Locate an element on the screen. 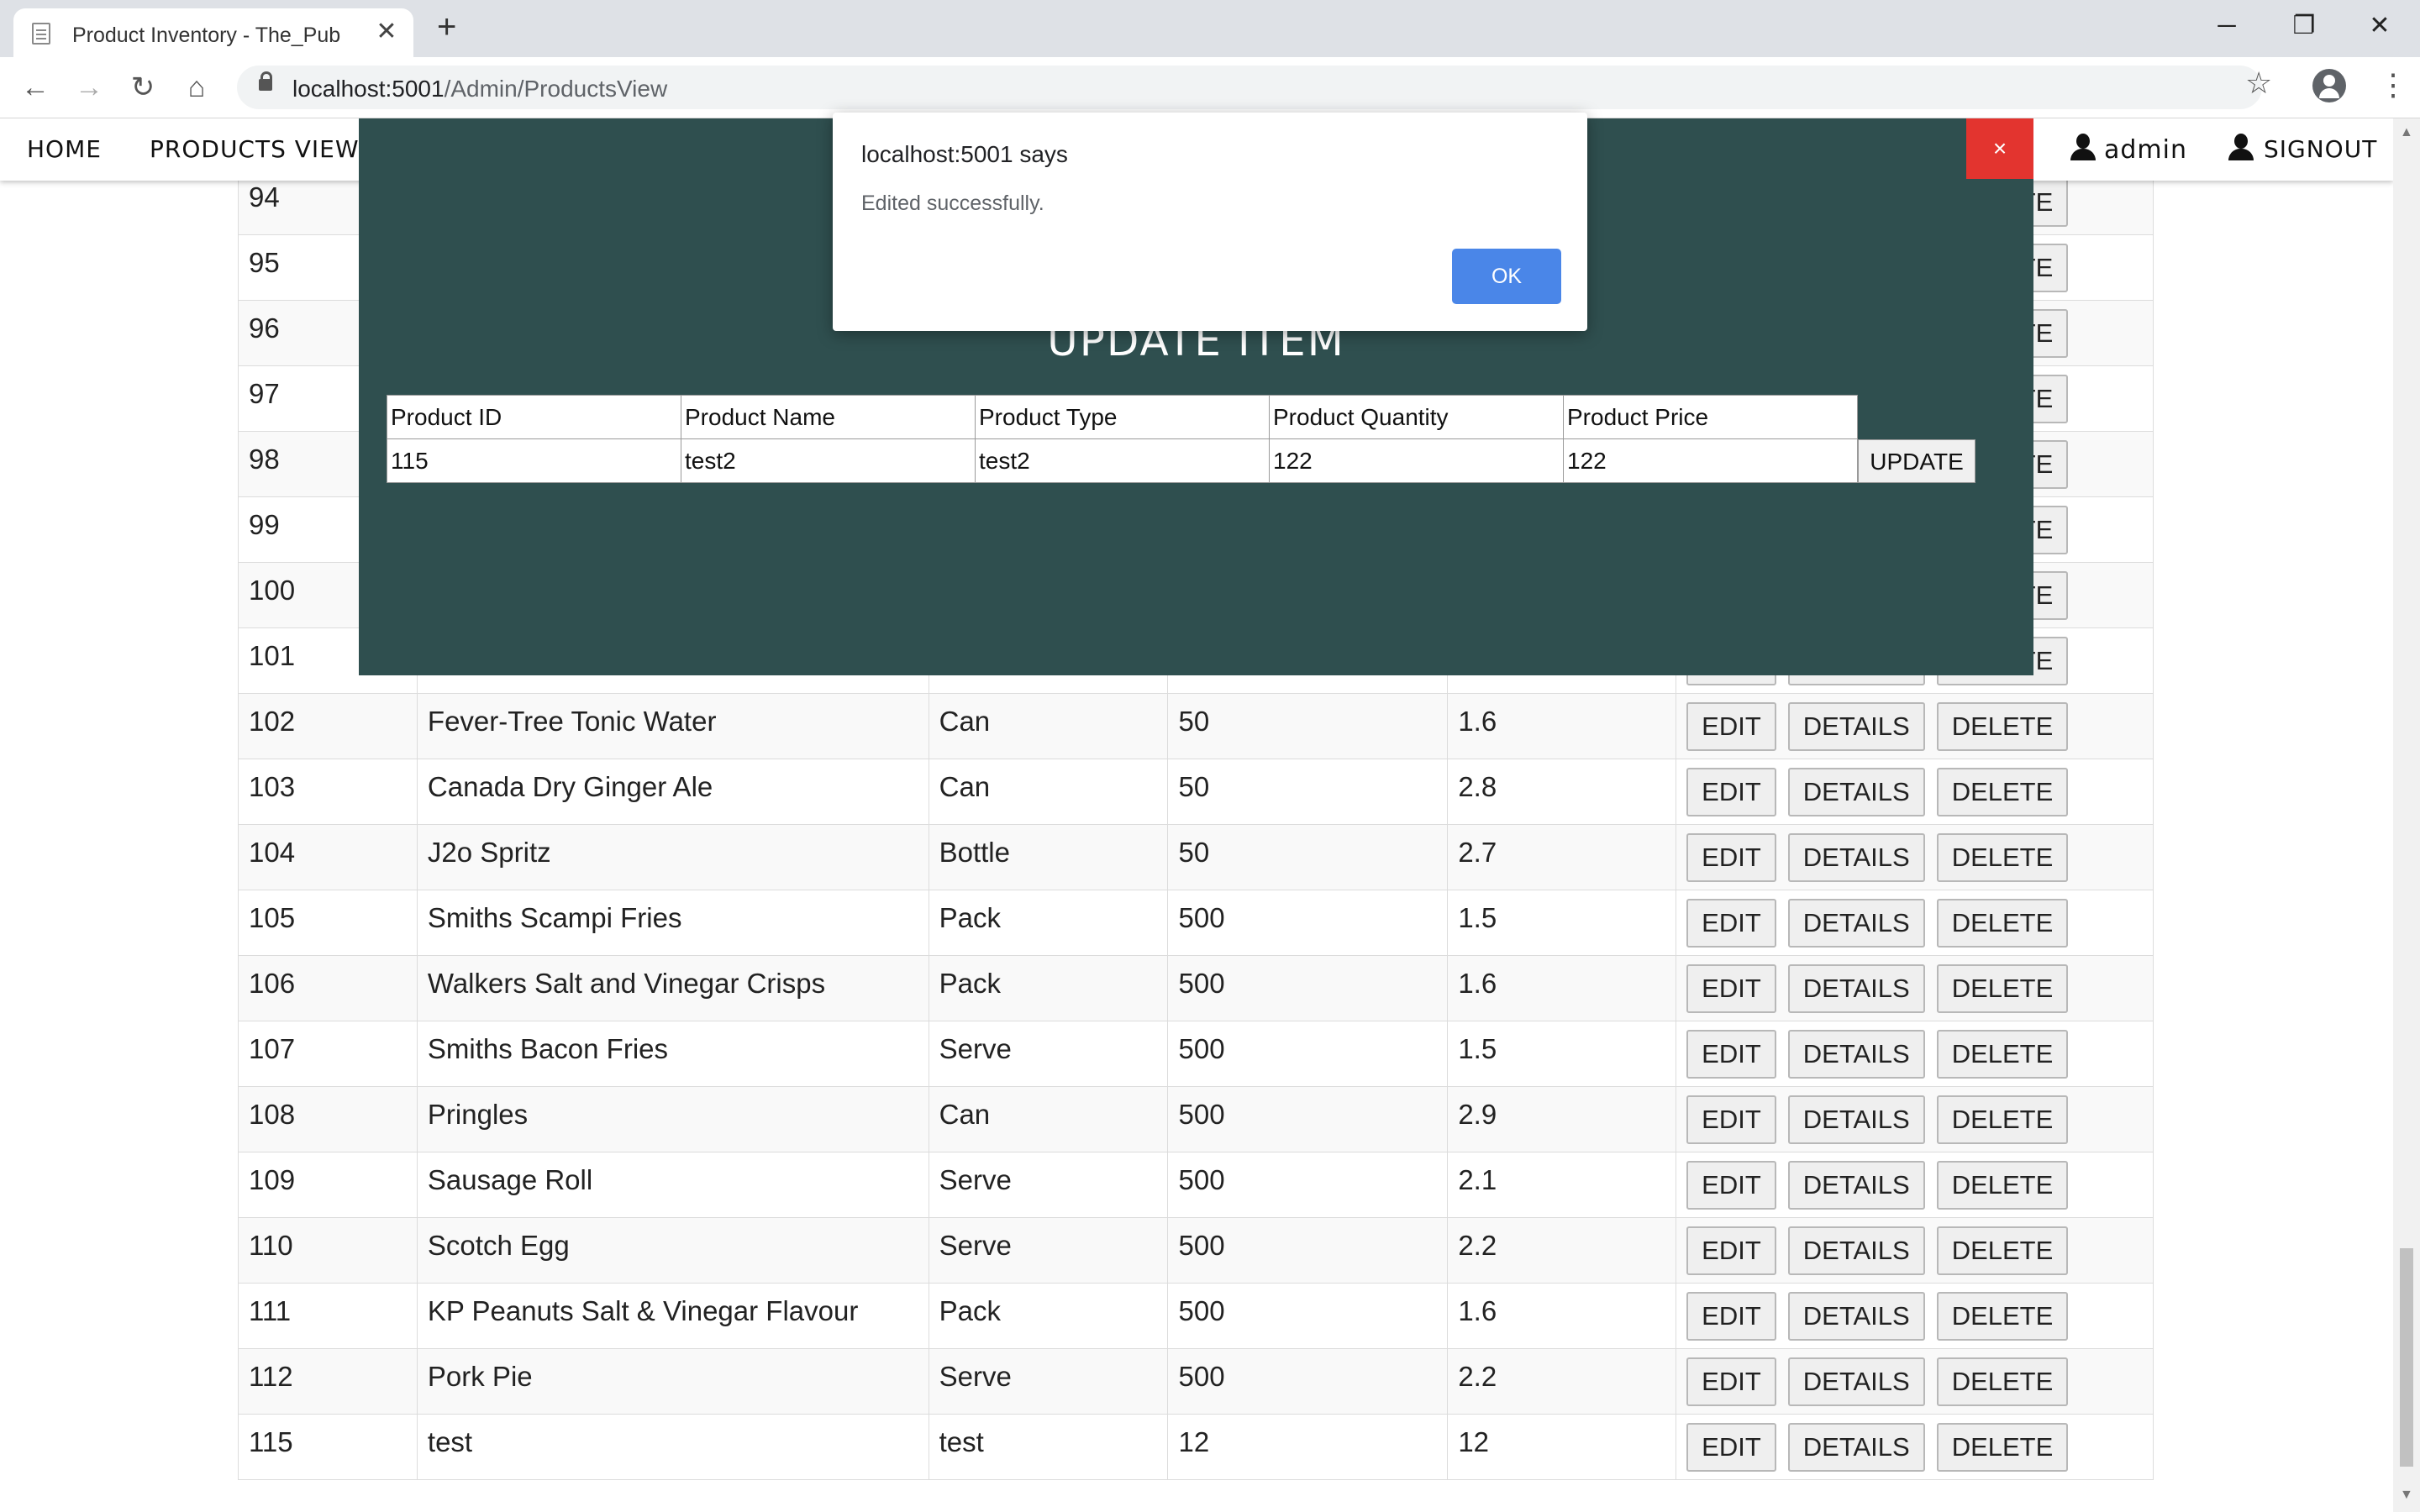 The image size is (2420, 1512). minimize-icon: ─ is located at coordinates (2227, 26).